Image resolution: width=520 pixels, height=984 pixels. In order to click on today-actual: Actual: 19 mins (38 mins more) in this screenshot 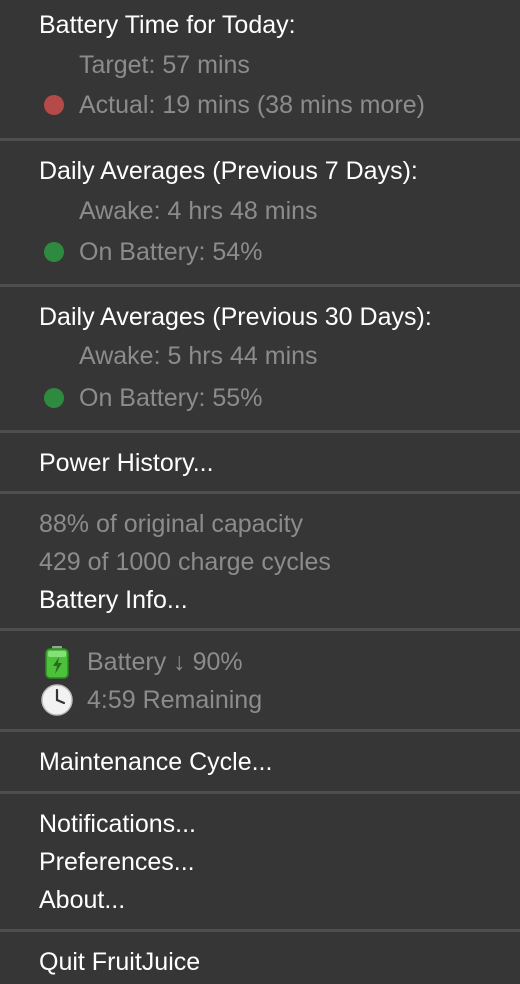, I will do `click(252, 105)`.